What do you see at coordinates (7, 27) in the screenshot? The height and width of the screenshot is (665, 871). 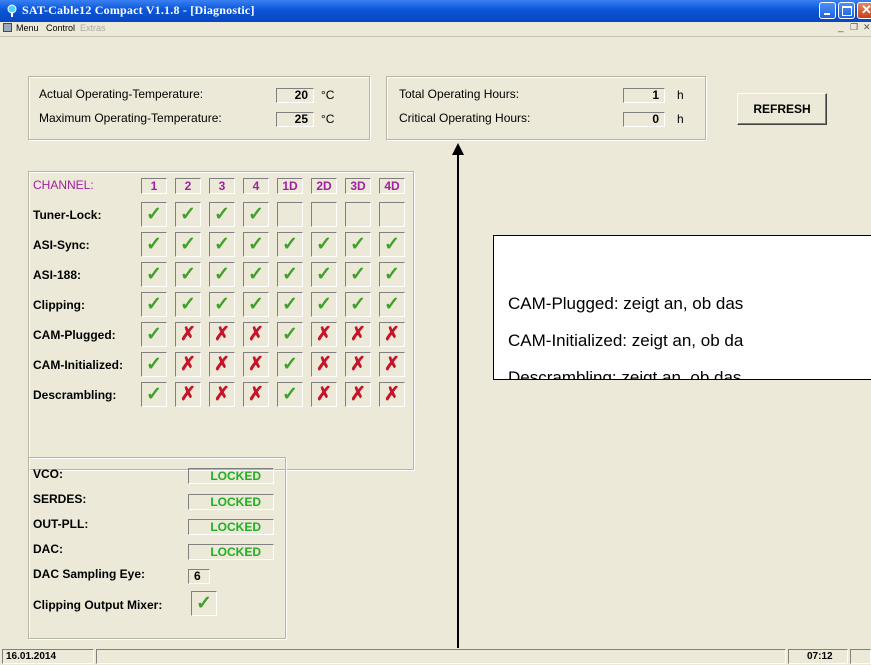 I see `menu-app-icon` at bounding box center [7, 27].